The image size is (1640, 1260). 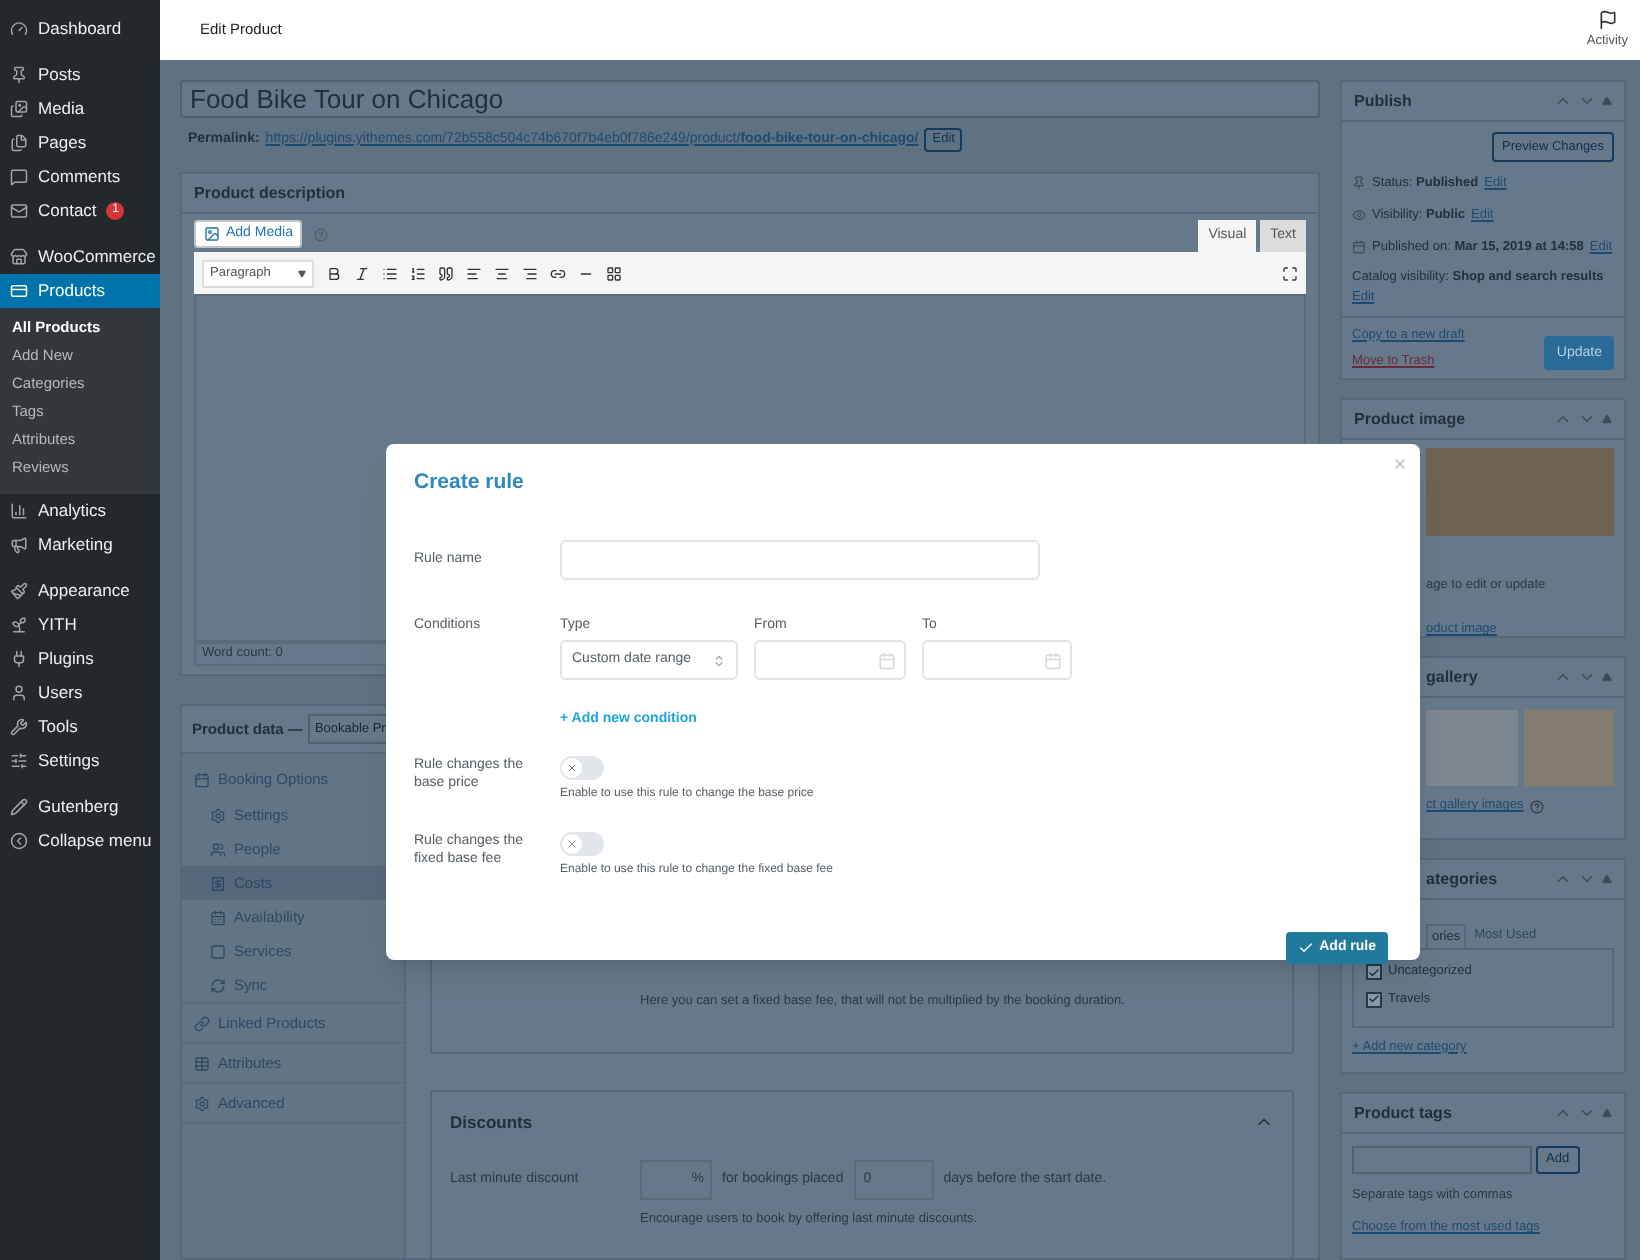 I want to click on bullet-list-icon, so click(x=390, y=273).